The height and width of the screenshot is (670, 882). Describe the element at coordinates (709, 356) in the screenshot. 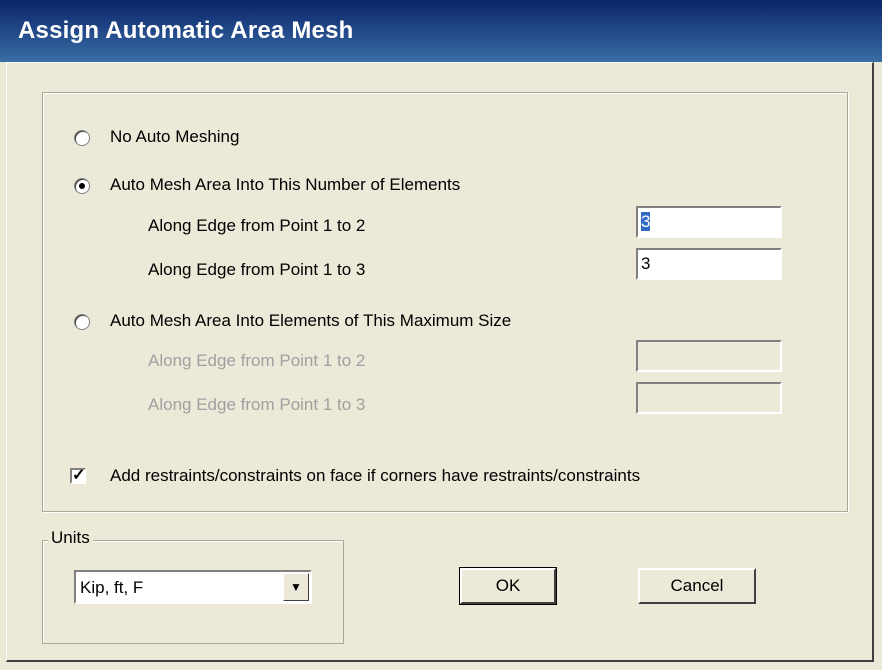

I see `size-edge-1-2-input` at that location.